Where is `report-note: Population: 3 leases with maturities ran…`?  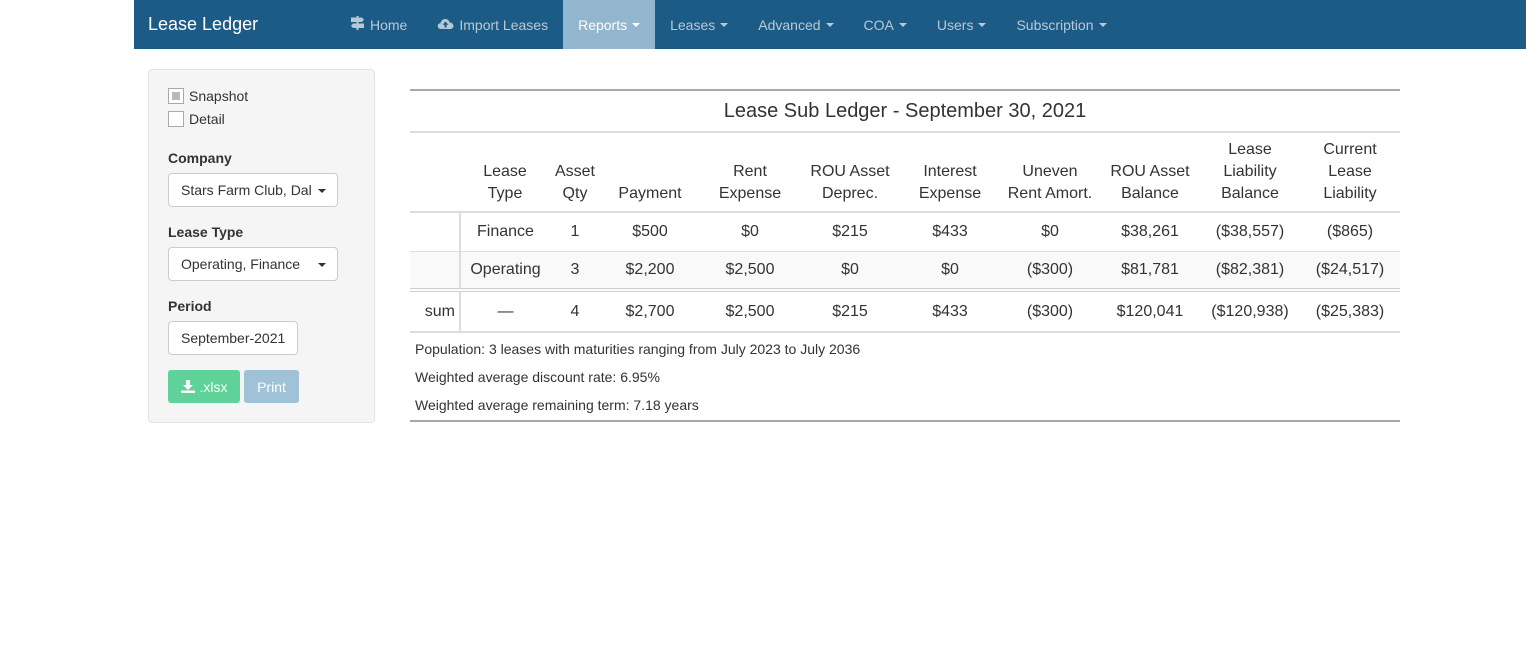
report-note: Population: 3 leases with maturities ran… is located at coordinates (638, 349).